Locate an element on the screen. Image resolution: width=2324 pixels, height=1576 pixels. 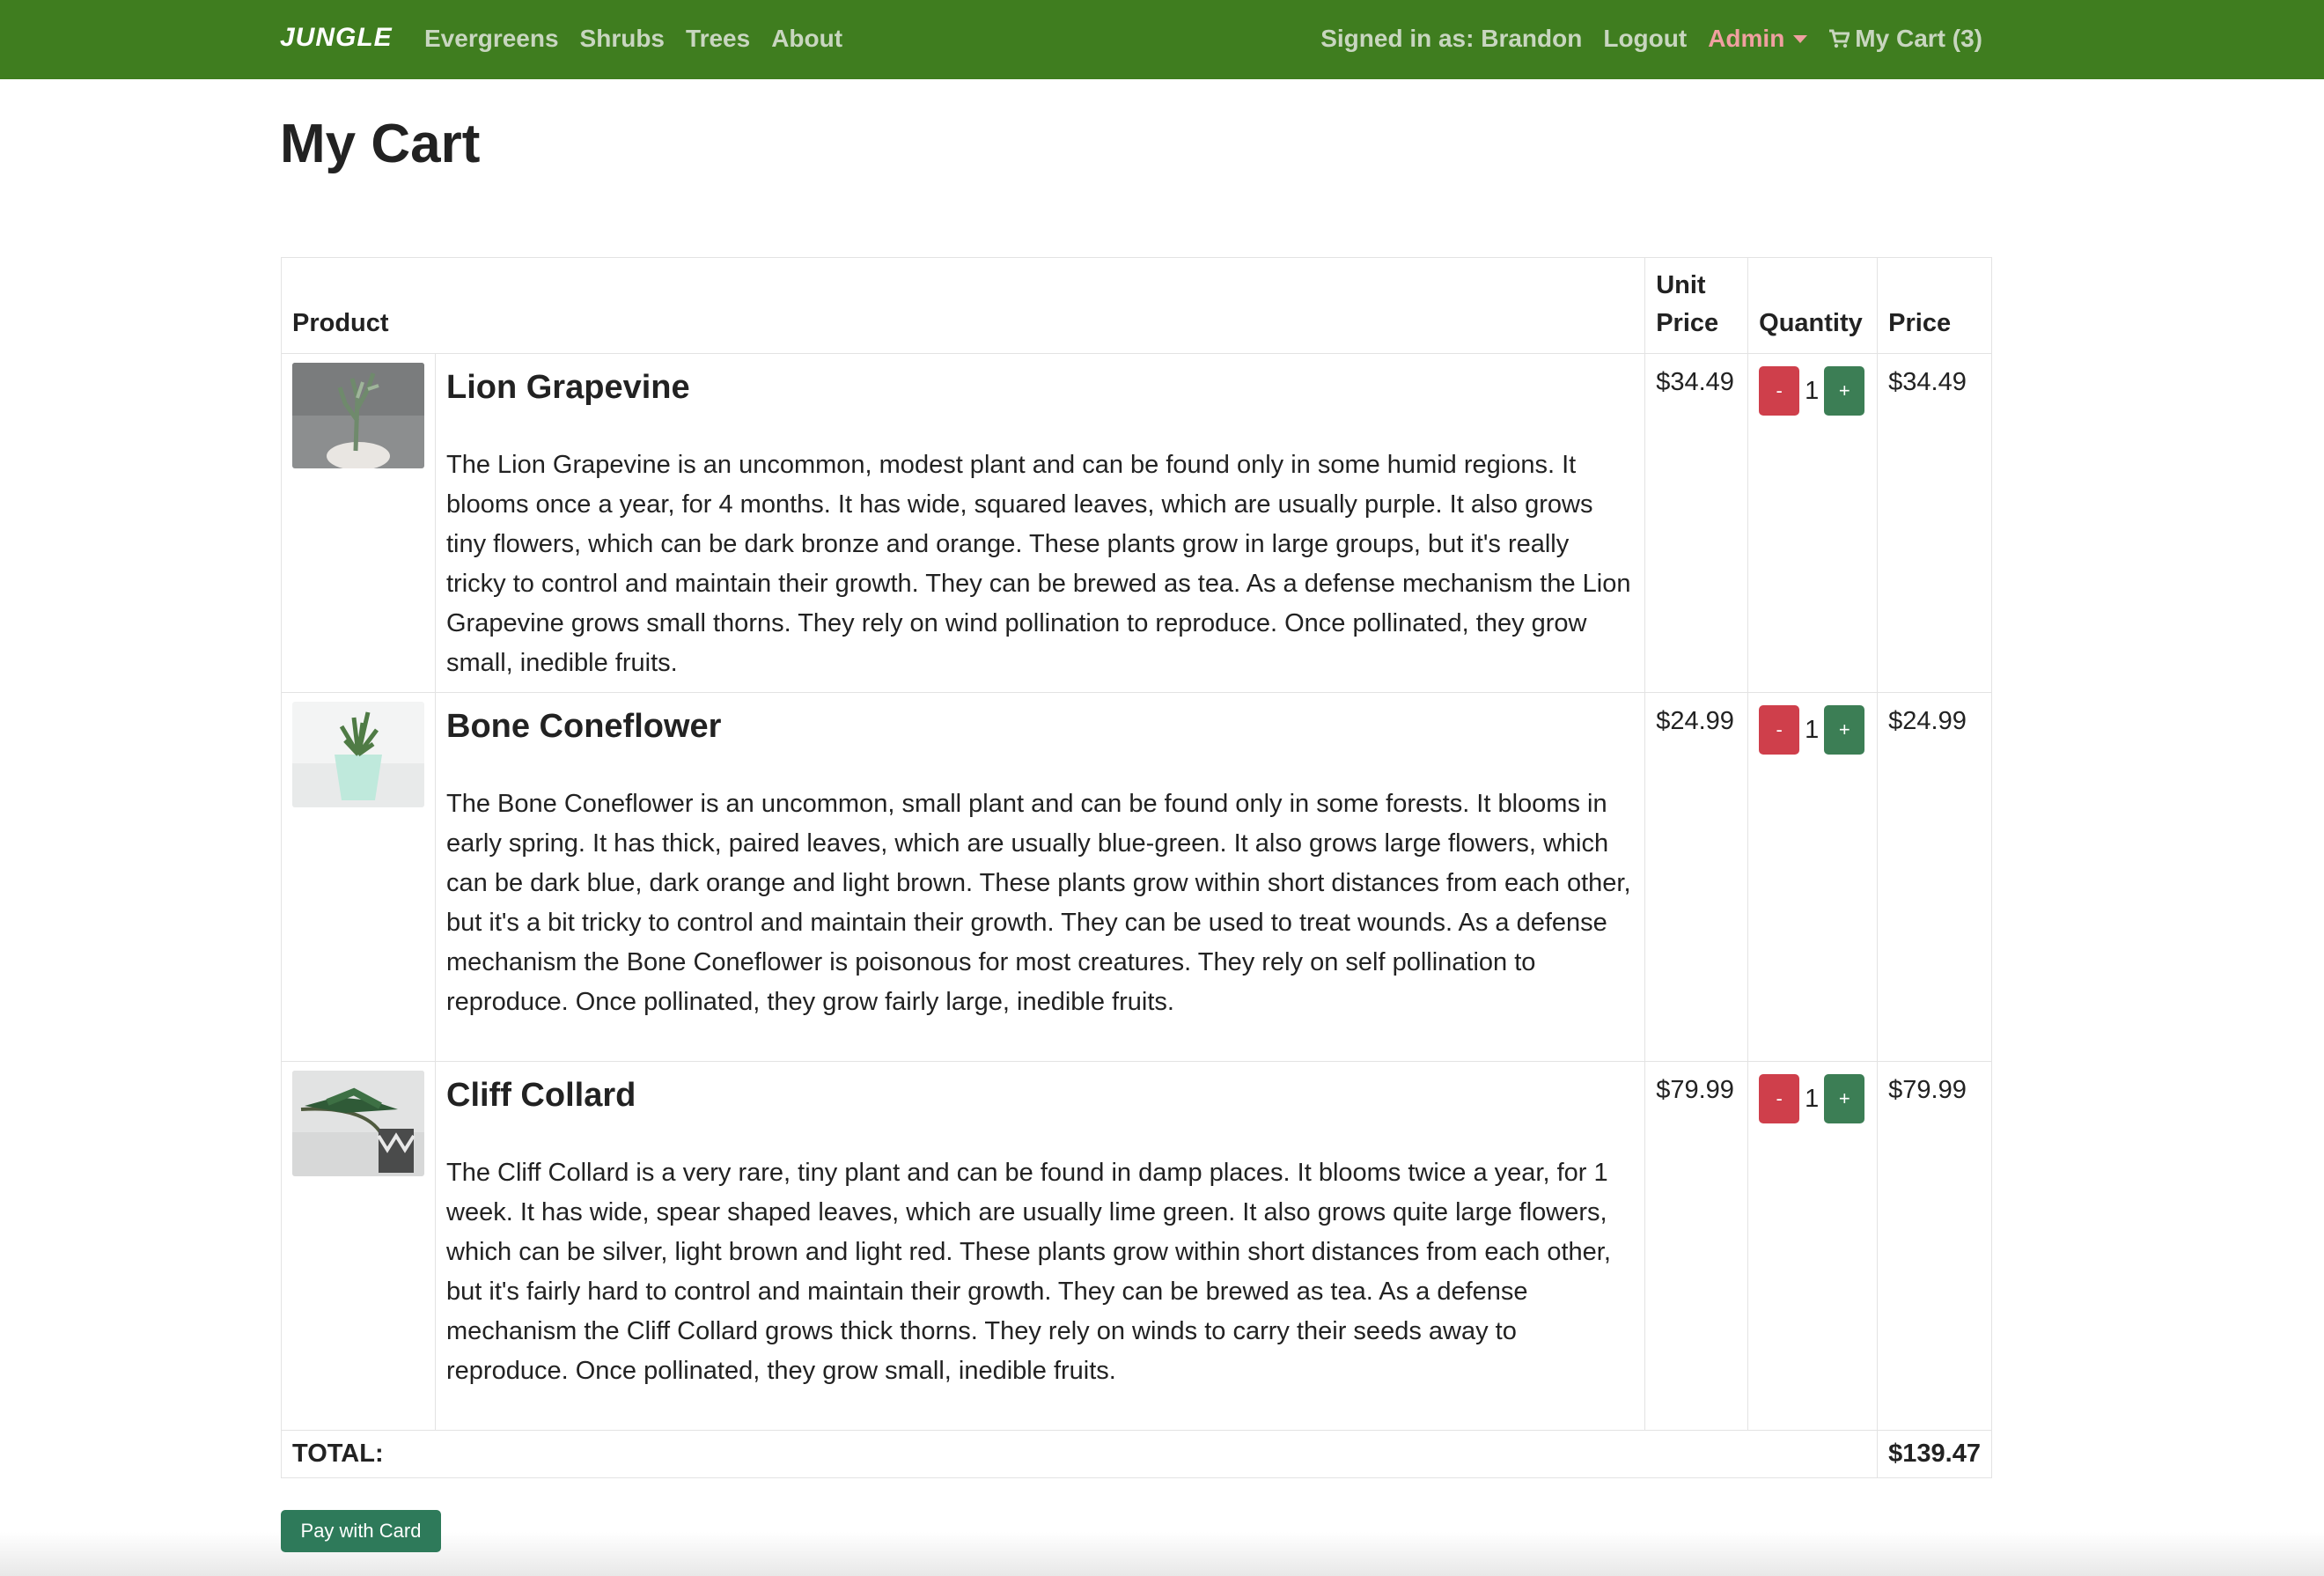
table-header-row: Product Unit Price Quantity Price is located at coordinates (1136, 305).